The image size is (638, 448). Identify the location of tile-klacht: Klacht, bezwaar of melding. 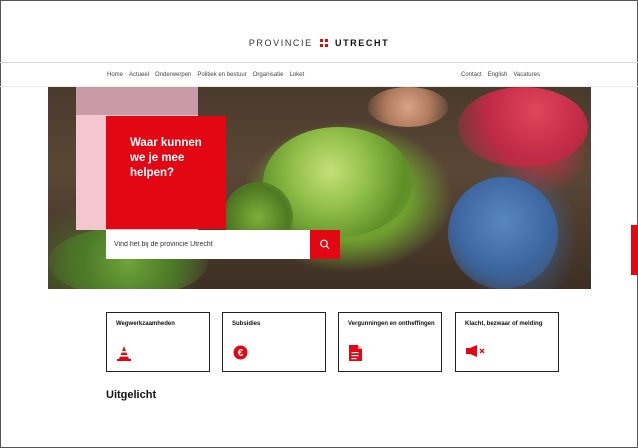
(507, 342).